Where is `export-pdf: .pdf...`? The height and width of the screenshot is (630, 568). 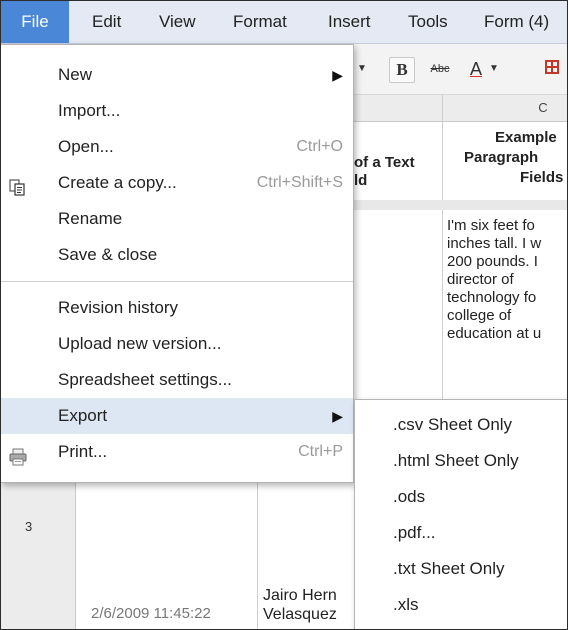
export-pdf: .pdf... is located at coordinates (461, 533).